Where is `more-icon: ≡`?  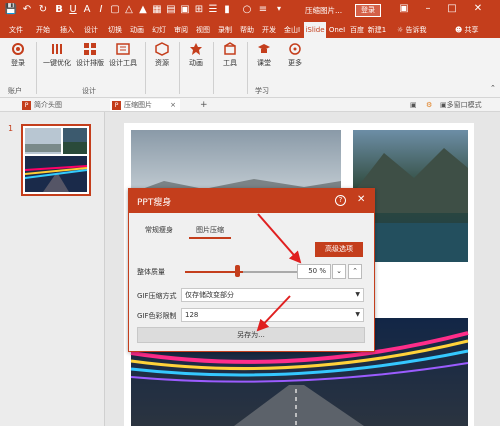 more-icon: ≡ is located at coordinates (263, 9).